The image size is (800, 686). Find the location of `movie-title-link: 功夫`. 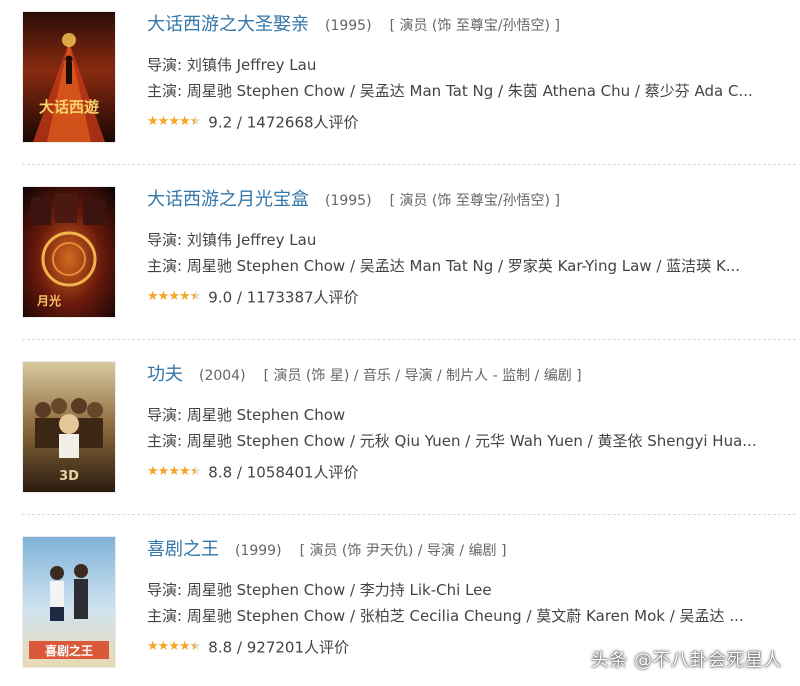

movie-title-link: 功夫 is located at coordinates (165, 374).